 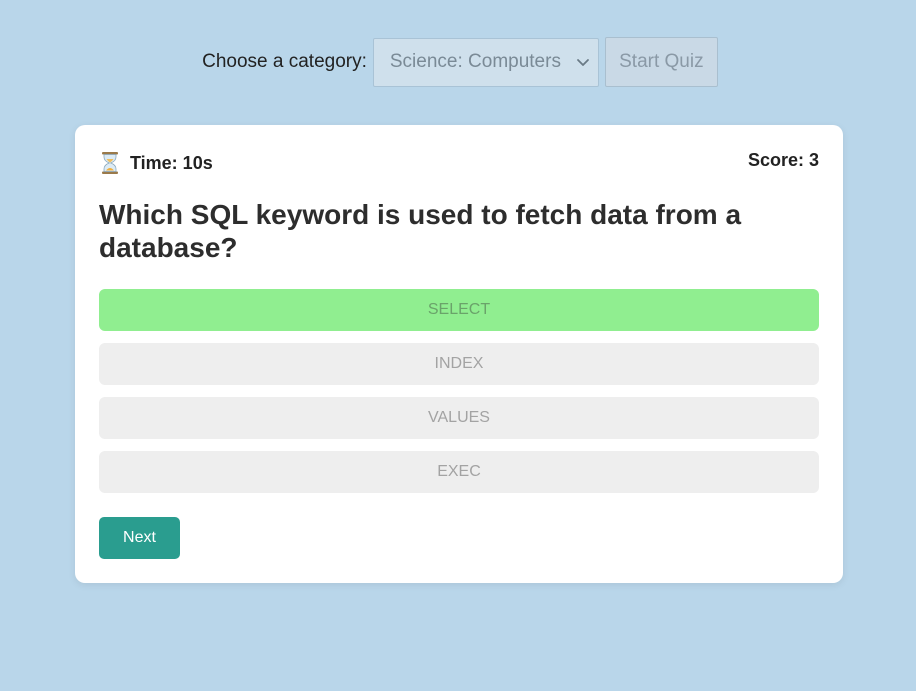 I want to click on timer-text: Time: 10s, so click(x=171, y=162).